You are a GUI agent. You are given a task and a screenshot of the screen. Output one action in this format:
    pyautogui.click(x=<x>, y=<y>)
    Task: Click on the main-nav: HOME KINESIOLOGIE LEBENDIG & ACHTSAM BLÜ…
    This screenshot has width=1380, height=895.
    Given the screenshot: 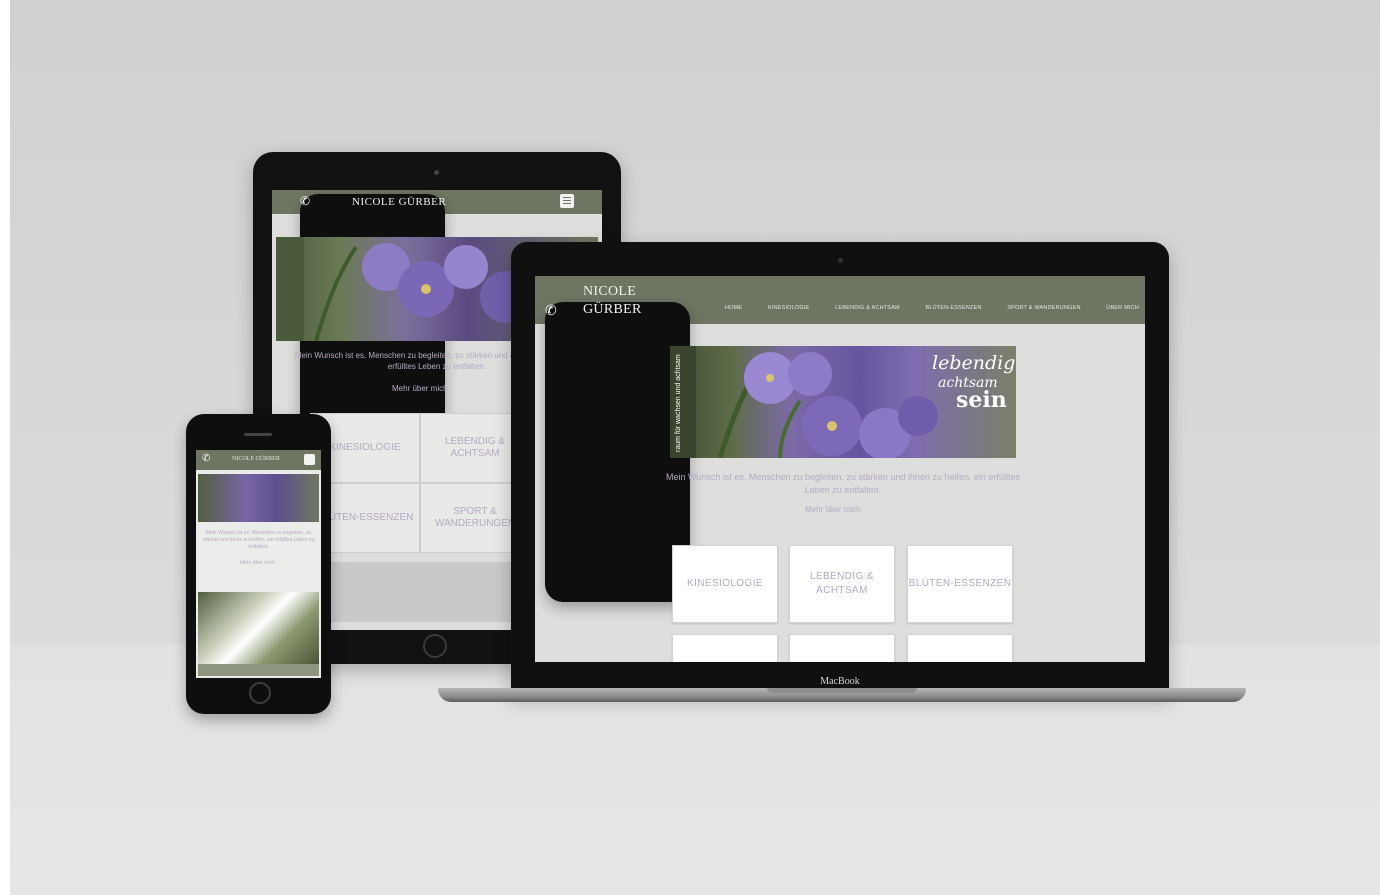 What is the action you would take?
    pyautogui.click(x=932, y=308)
    